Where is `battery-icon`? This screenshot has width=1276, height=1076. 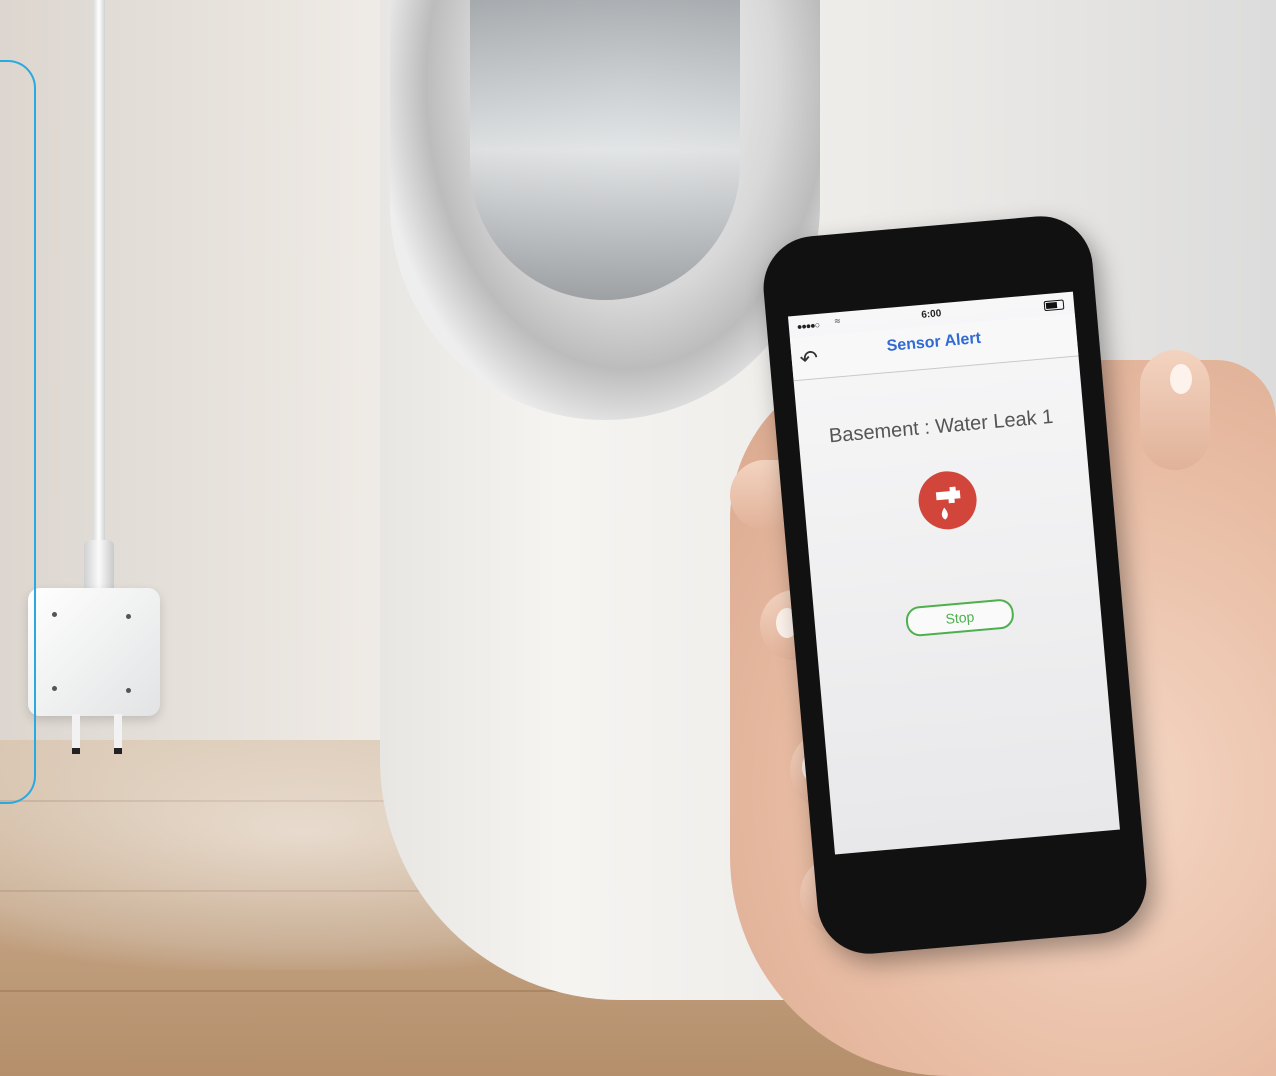
battery-icon is located at coordinates (1054, 305).